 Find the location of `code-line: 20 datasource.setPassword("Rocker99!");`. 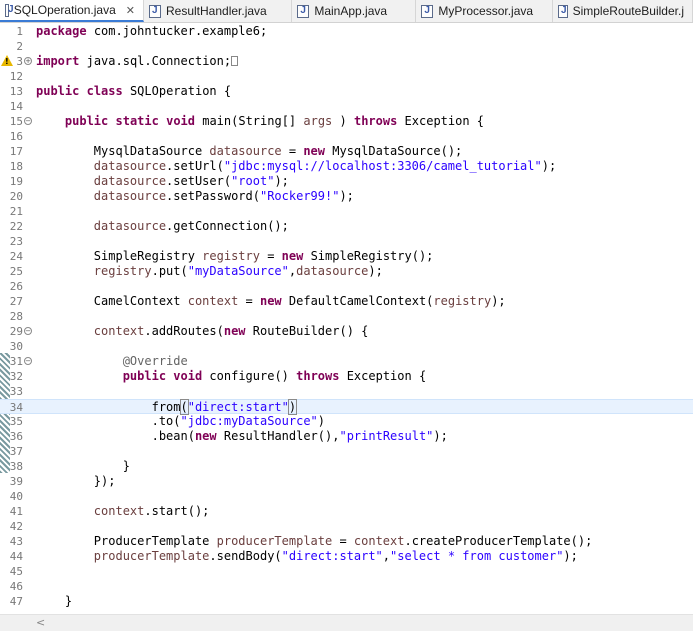

code-line: 20 datasource.setPassword("Rocker99!"); is located at coordinates (346, 196).